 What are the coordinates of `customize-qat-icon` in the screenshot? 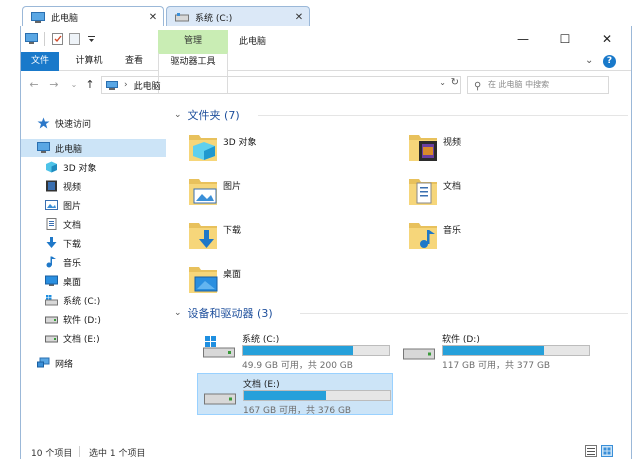 It's located at (91, 39).